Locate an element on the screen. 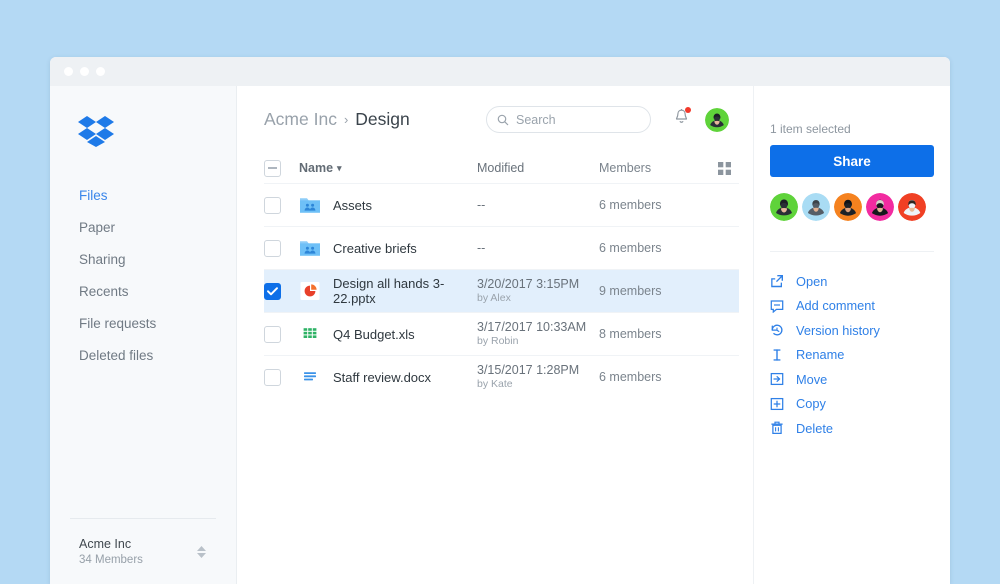 The width and height of the screenshot is (1000, 584). sidebar-item-label: Files is located at coordinates (93, 195).